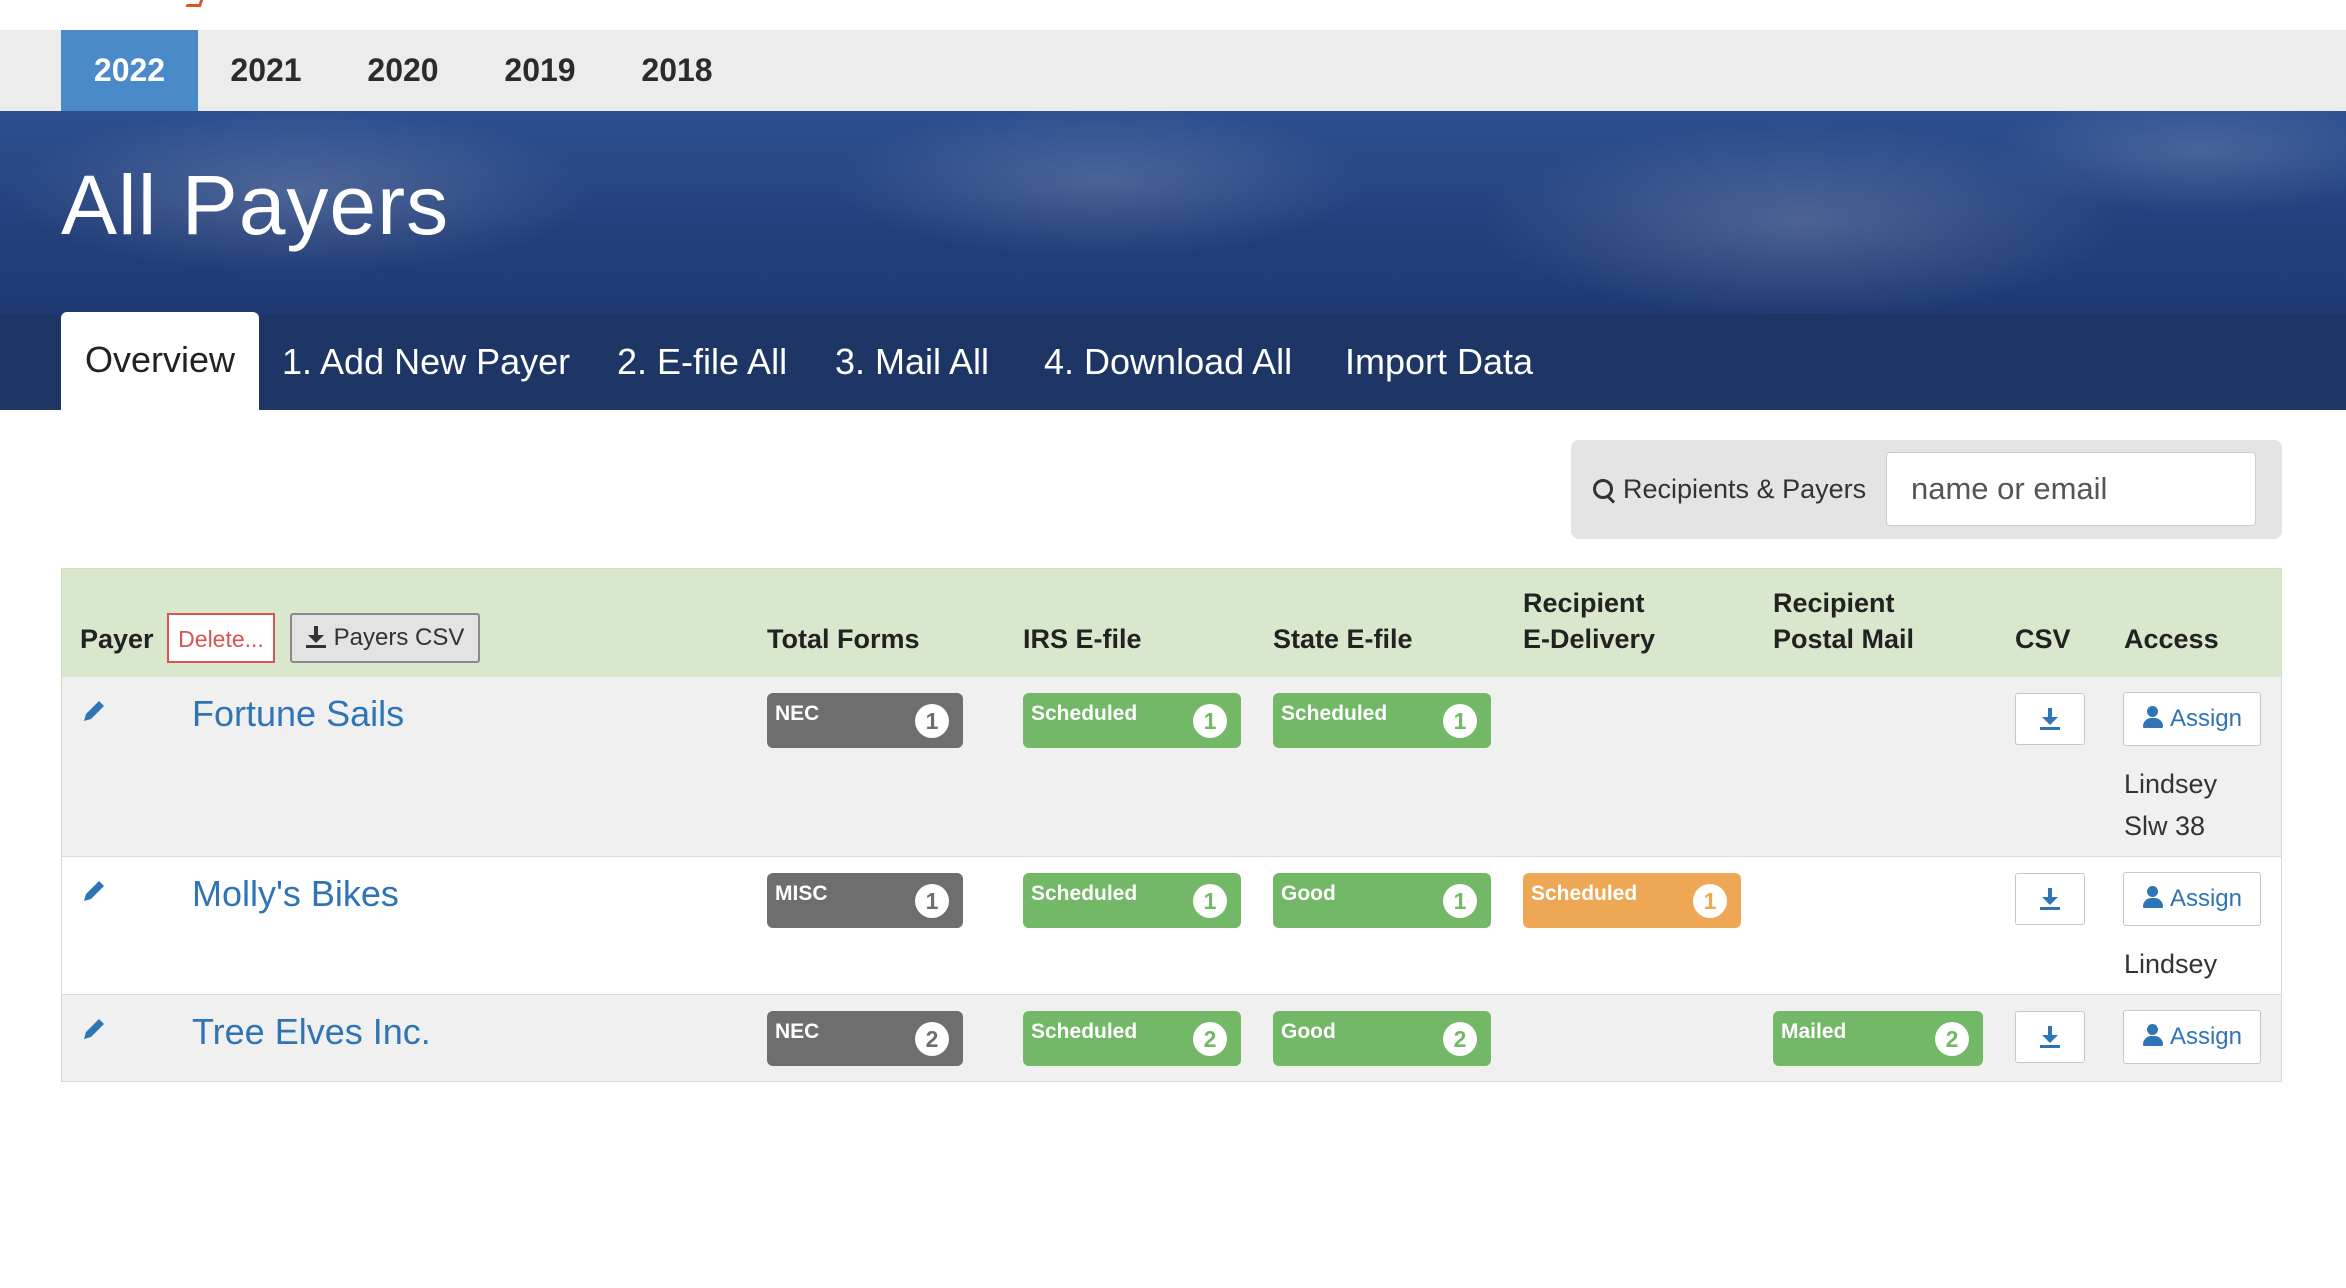 The height and width of the screenshot is (1288, 2346). What do you see at coordinates (1843, 621) in the screenshot?
I see `header-recipient-postal: Recipient Postal Mail` at bounding box center [1843, 621].